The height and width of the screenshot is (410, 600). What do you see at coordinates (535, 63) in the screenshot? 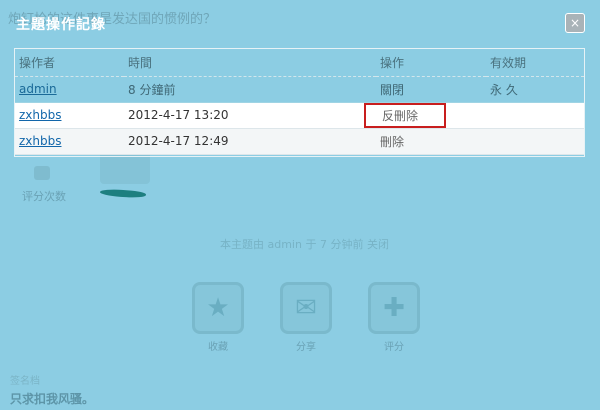
I see `col-validity: 有效期` at bounding box center [535, 63].